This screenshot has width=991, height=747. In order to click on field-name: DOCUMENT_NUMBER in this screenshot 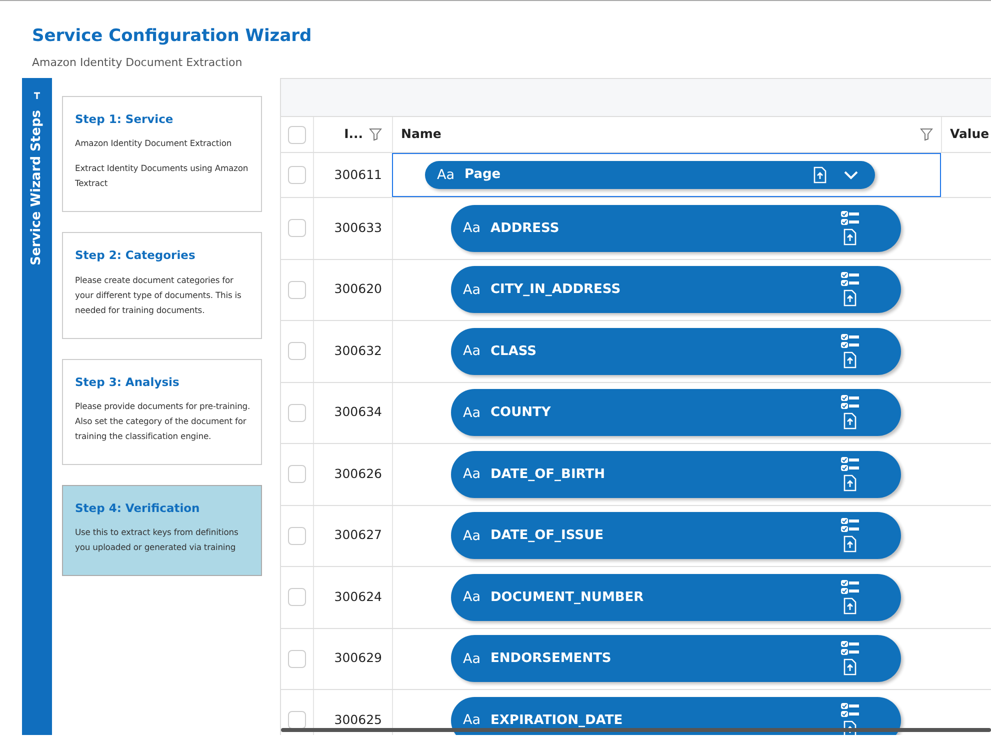, I will do `click(567, 597)`.